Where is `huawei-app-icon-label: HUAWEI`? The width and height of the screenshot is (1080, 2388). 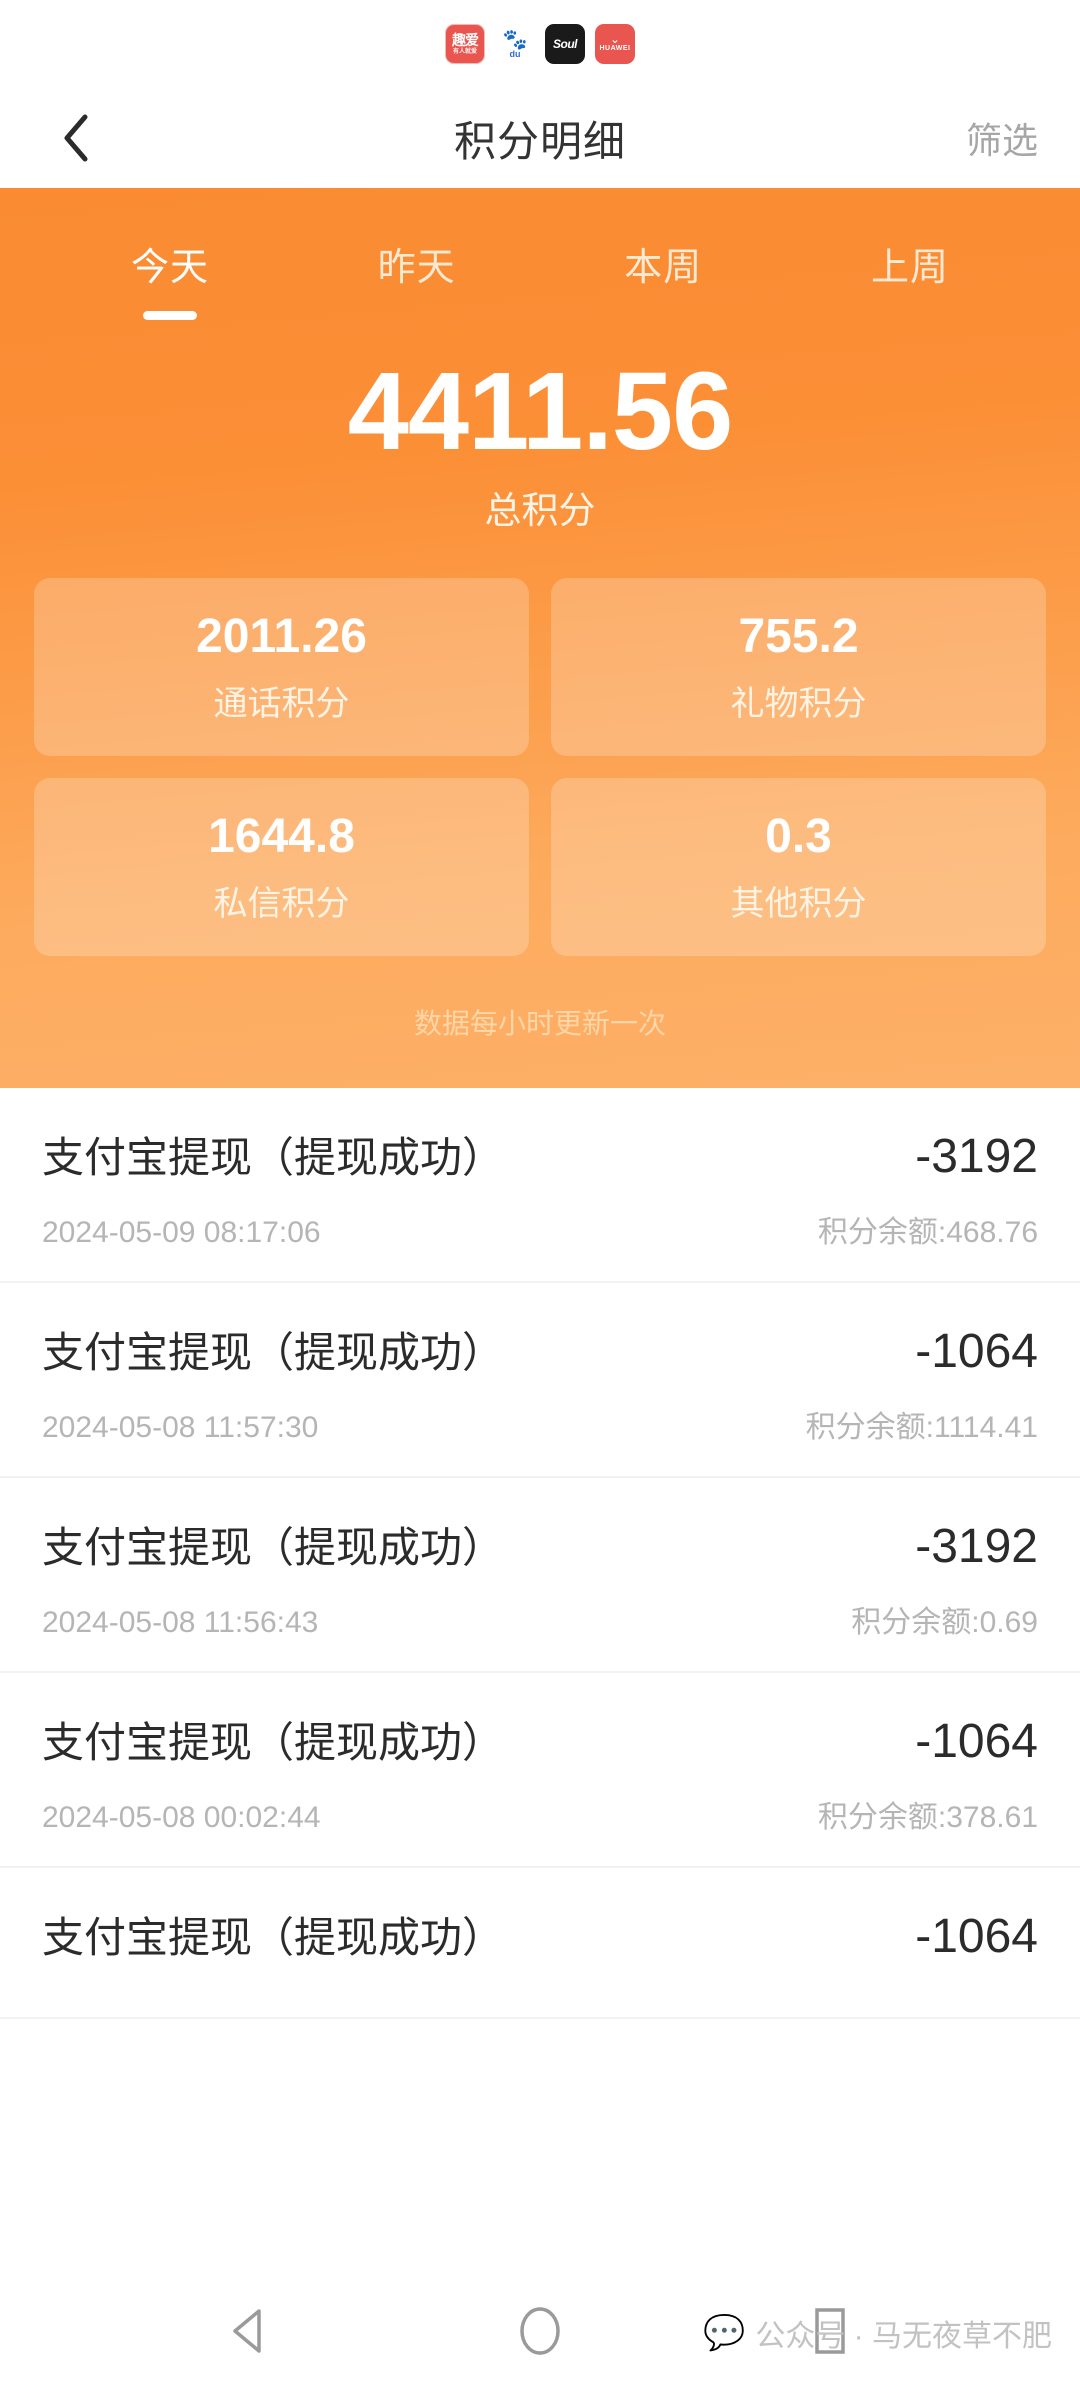
huawei-app-icon-label: HUAWEI is located at coordinates (615, 48).